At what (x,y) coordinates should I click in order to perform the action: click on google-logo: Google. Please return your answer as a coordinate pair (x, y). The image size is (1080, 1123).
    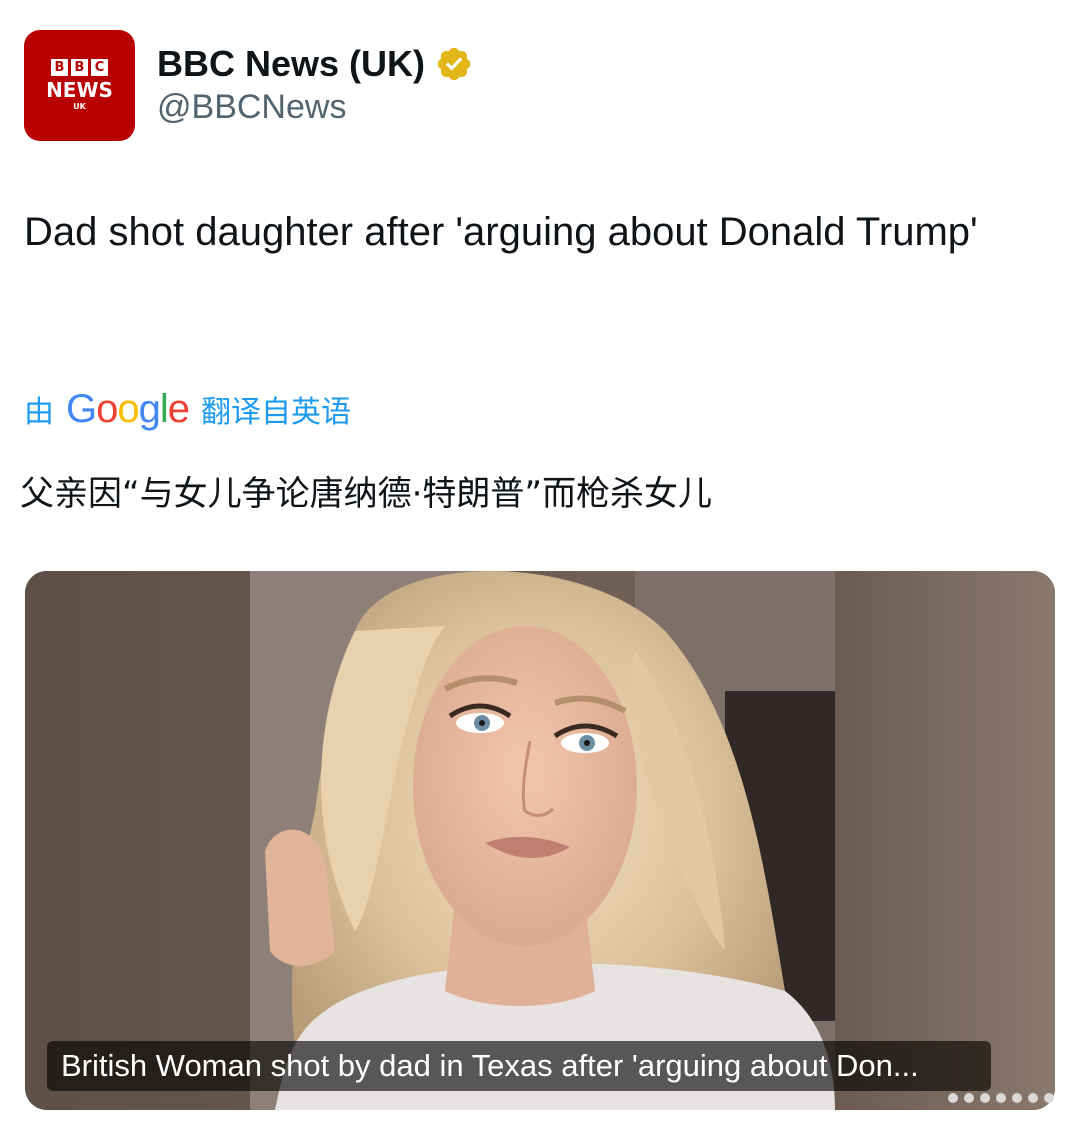
    Looking at the image, I should click on (128, 409).